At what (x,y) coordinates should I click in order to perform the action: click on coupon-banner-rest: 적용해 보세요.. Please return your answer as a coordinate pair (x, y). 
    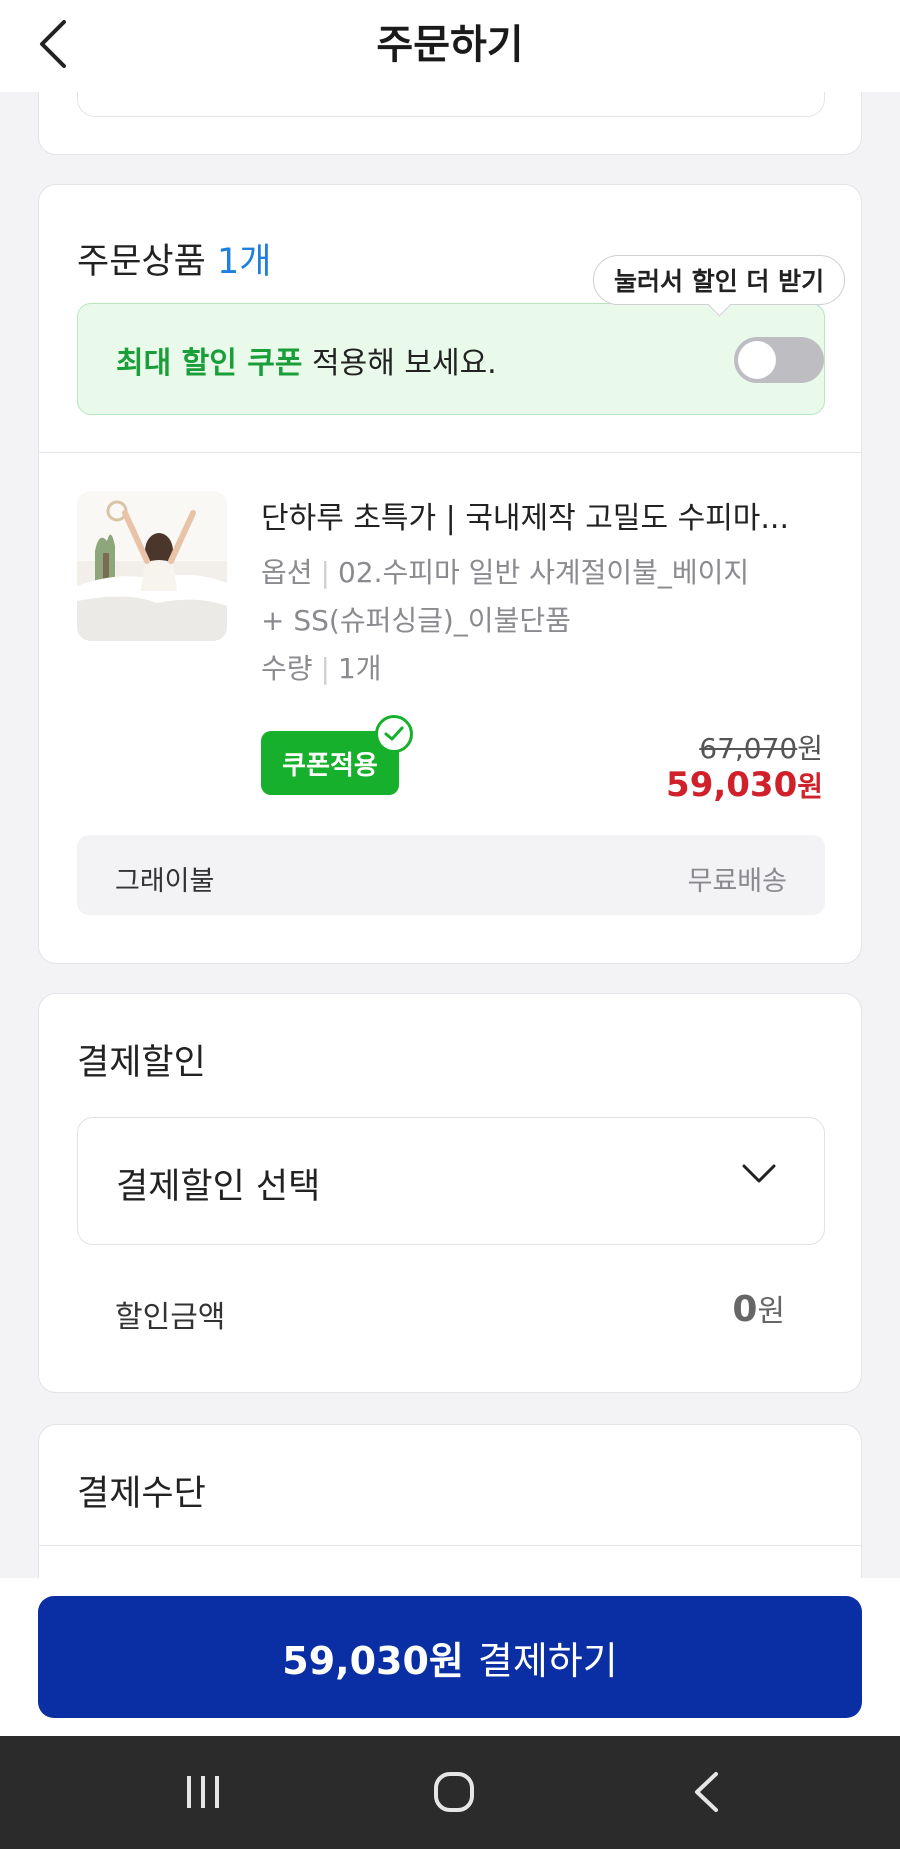
    Looking at the image, I should click on (399, 363).